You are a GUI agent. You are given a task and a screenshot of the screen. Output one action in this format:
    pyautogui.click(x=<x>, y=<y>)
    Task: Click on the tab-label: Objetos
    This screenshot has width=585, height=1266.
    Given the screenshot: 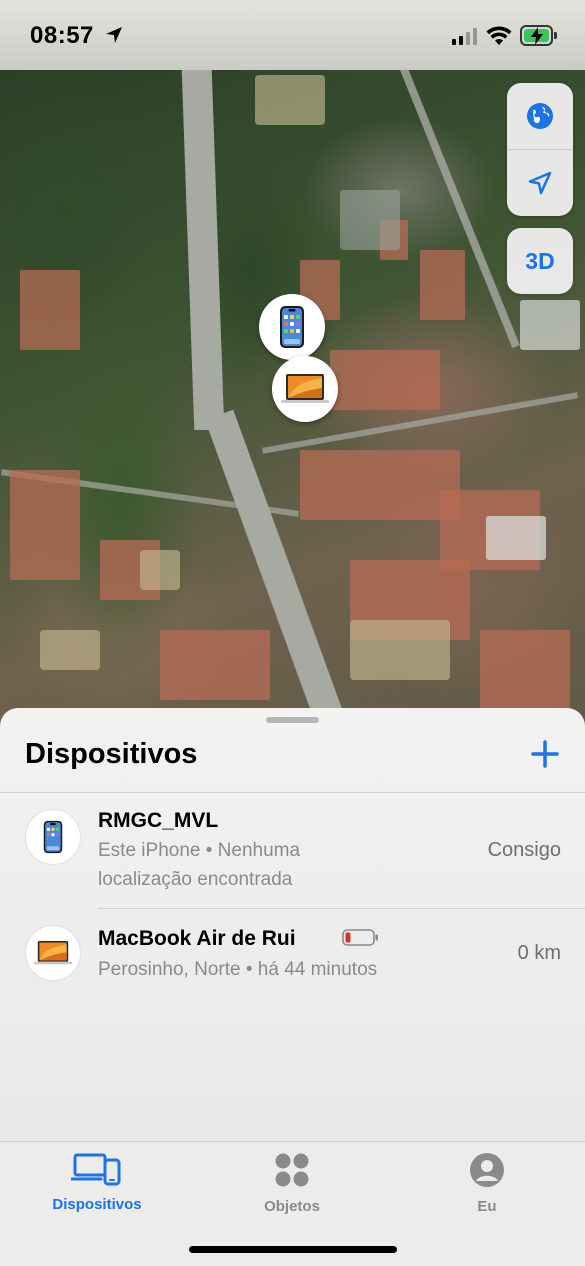 What is the action you would take?
    pyautogui.click(x=292, y=1206)
    